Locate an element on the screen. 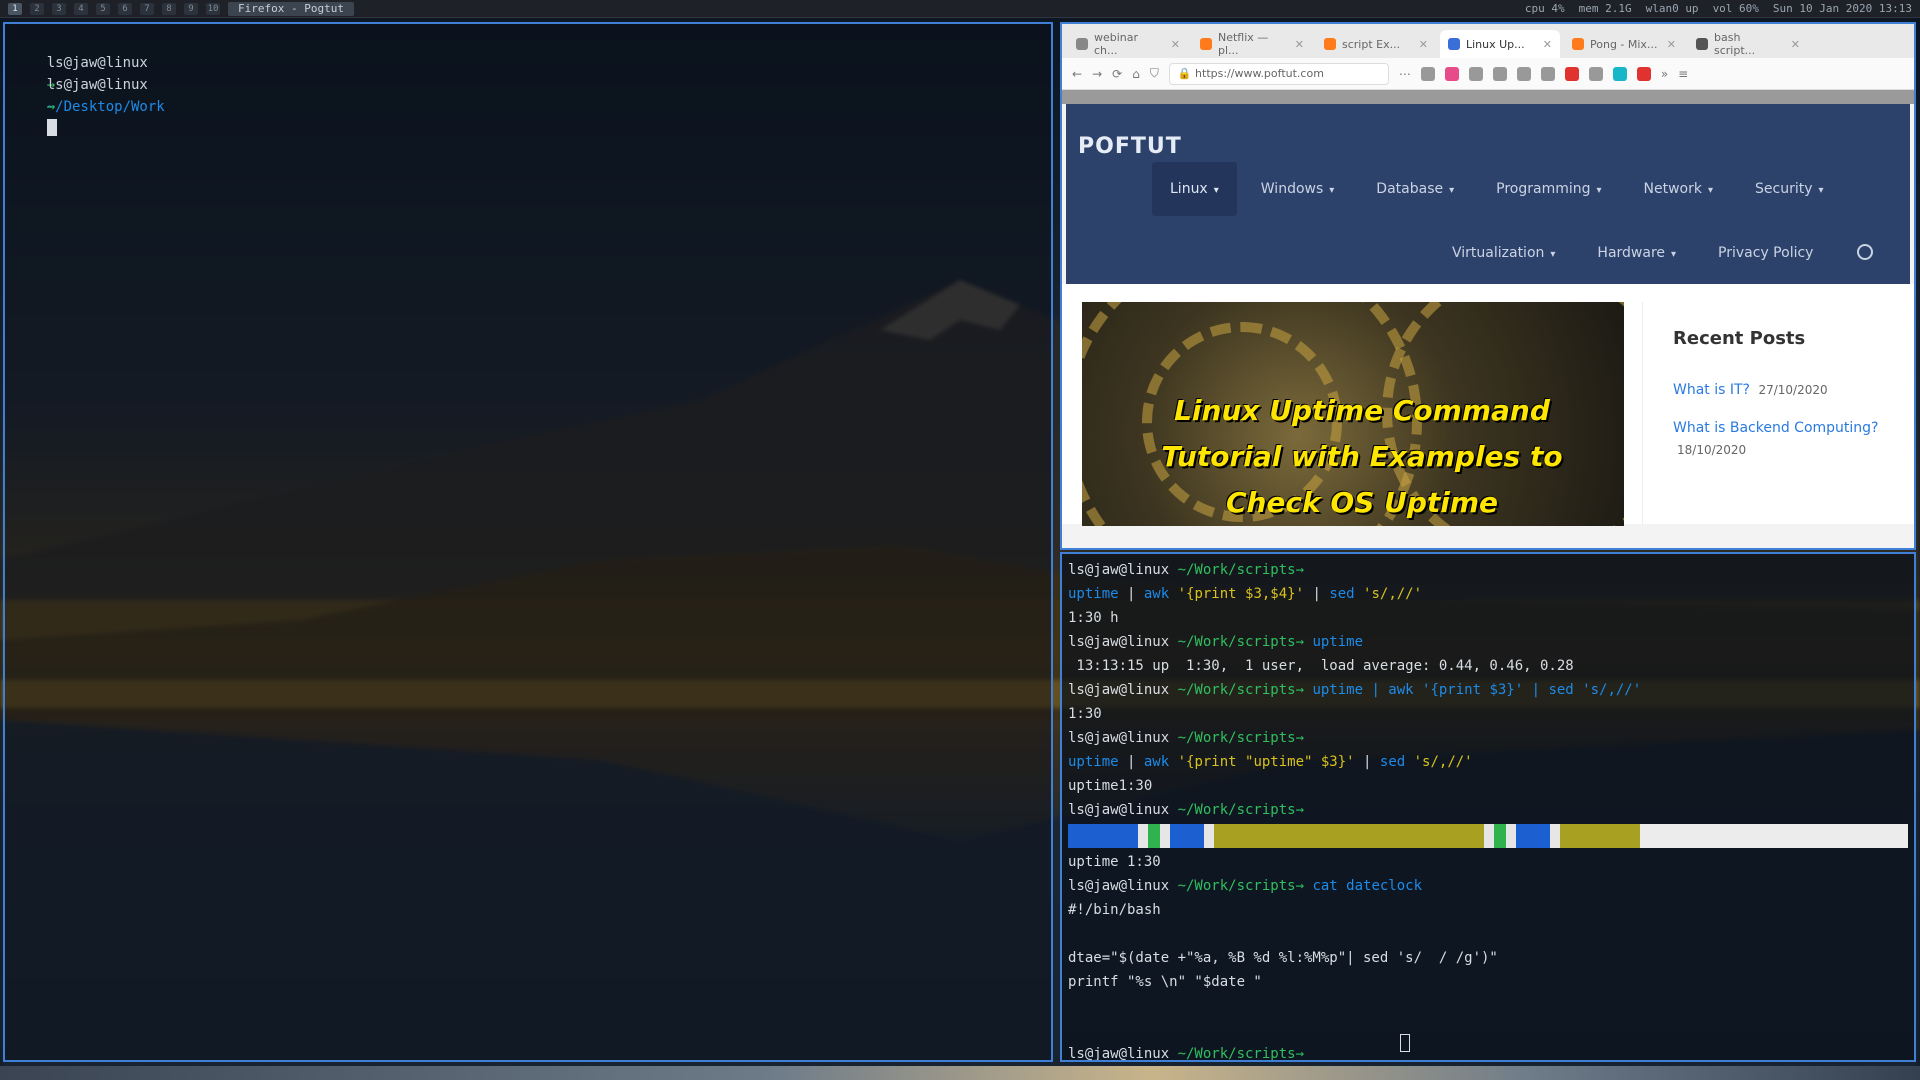 The width and height of the screenshot is (1920, 1080). recent-post-date: 27/10/2020 is located at coordinates (1793, 390).